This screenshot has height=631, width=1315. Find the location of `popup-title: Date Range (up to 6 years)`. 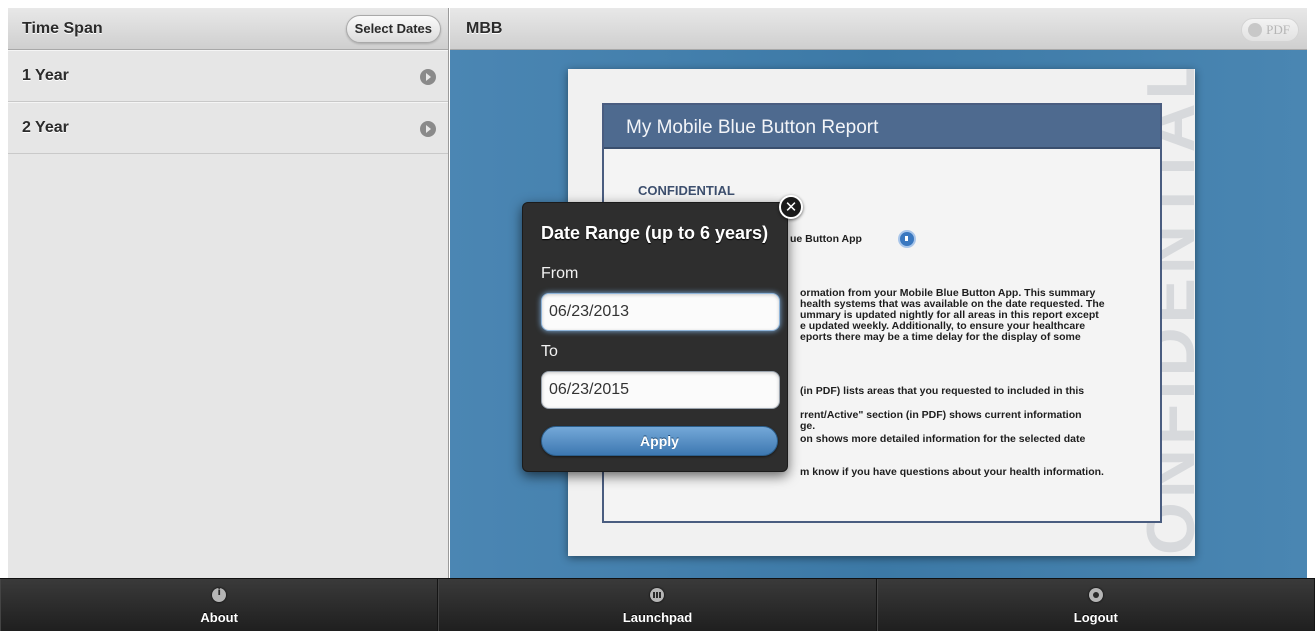

popup-title: Date Range (up to 6 years) is located at coordinates (655, 233).